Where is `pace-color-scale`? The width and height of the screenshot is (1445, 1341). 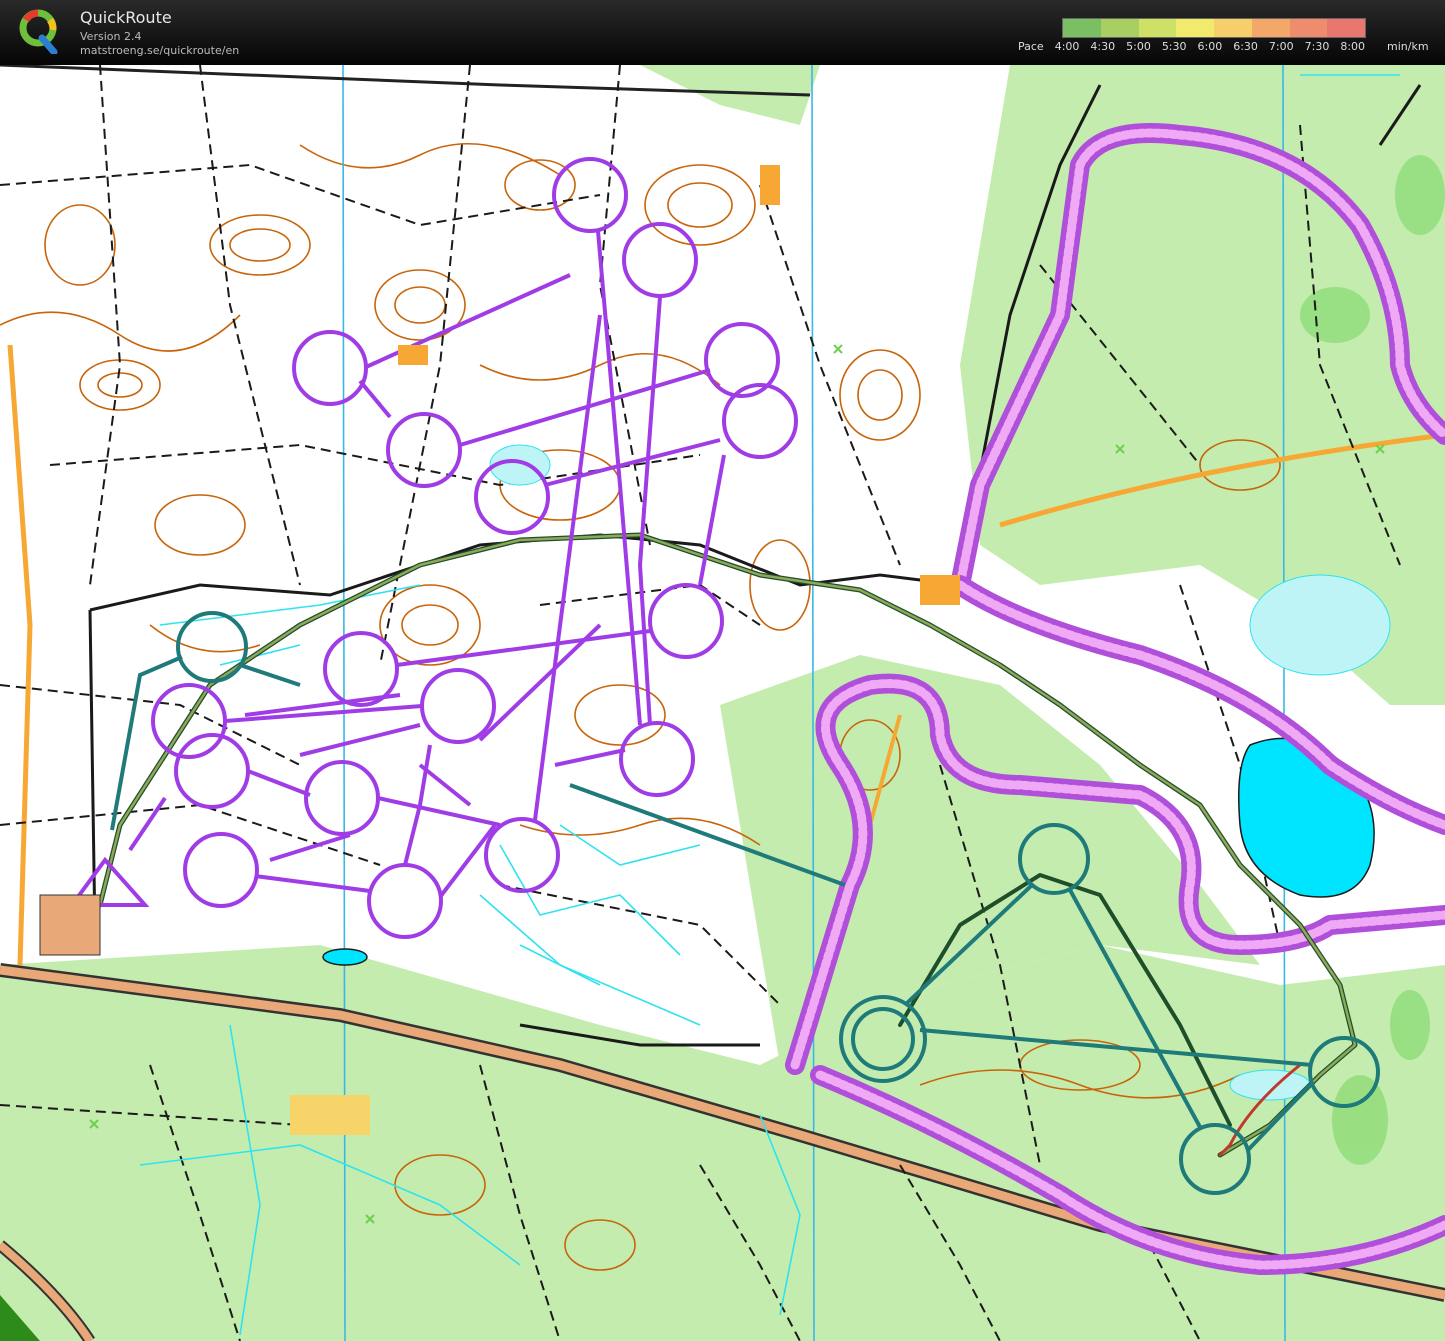
pace-color-scale is located at coordinates (1214, 28).